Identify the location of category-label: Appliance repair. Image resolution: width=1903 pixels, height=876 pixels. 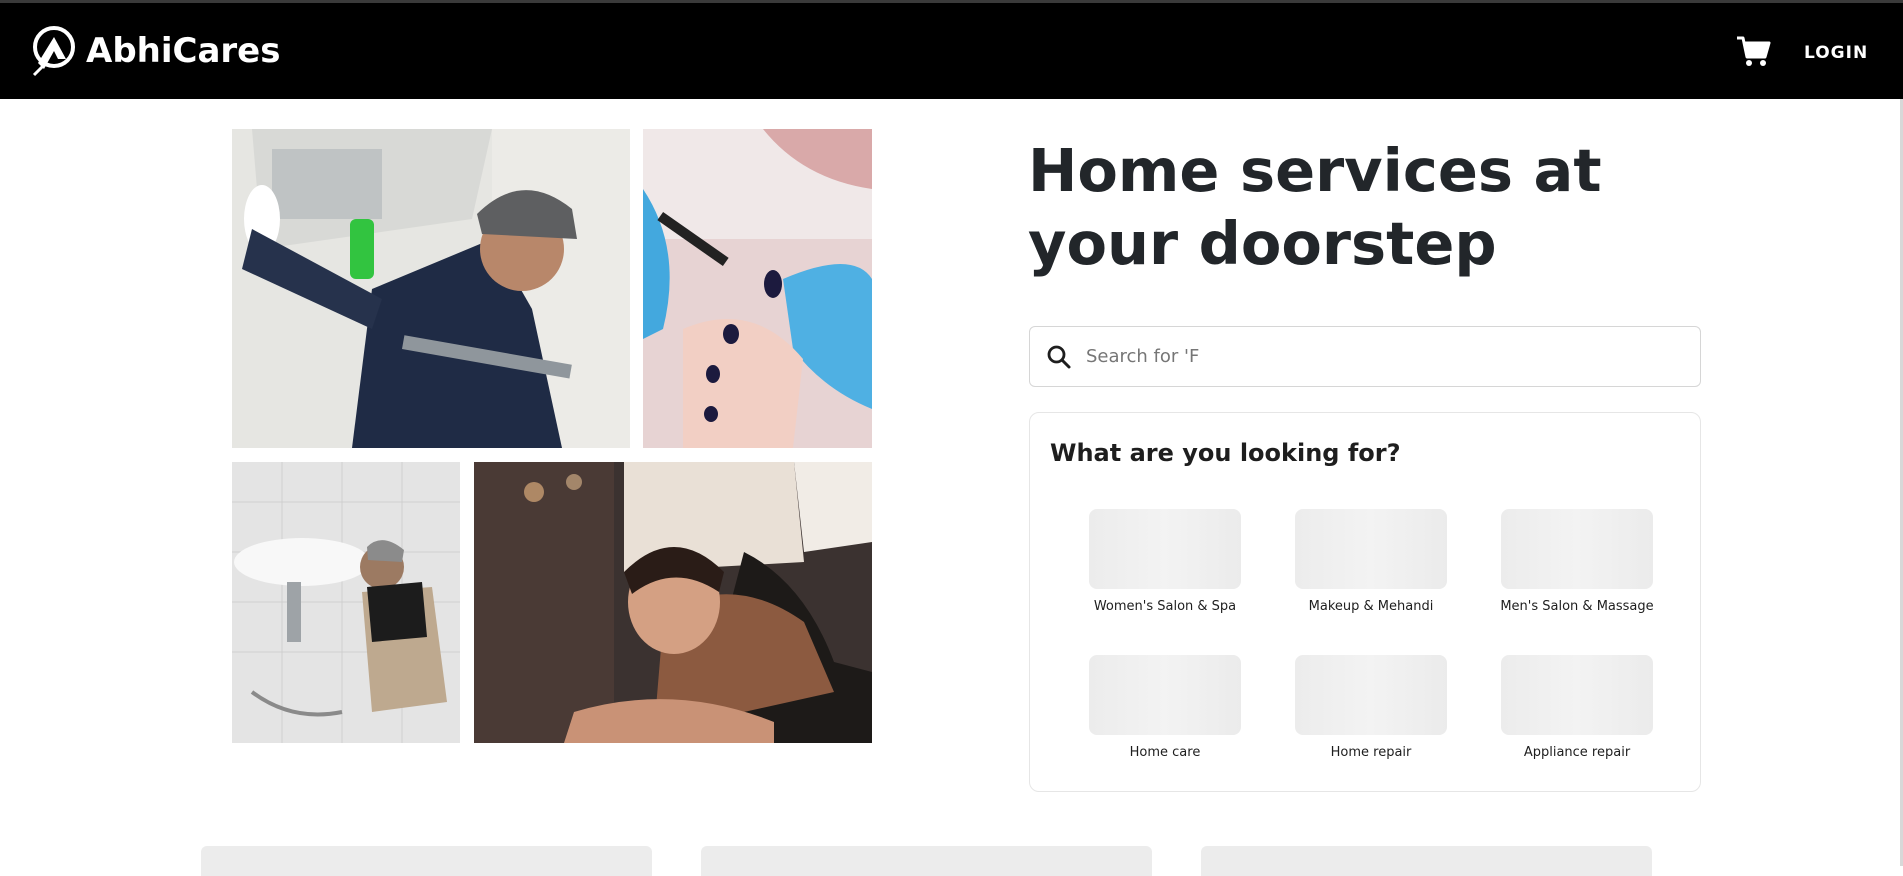
(1577, 752).